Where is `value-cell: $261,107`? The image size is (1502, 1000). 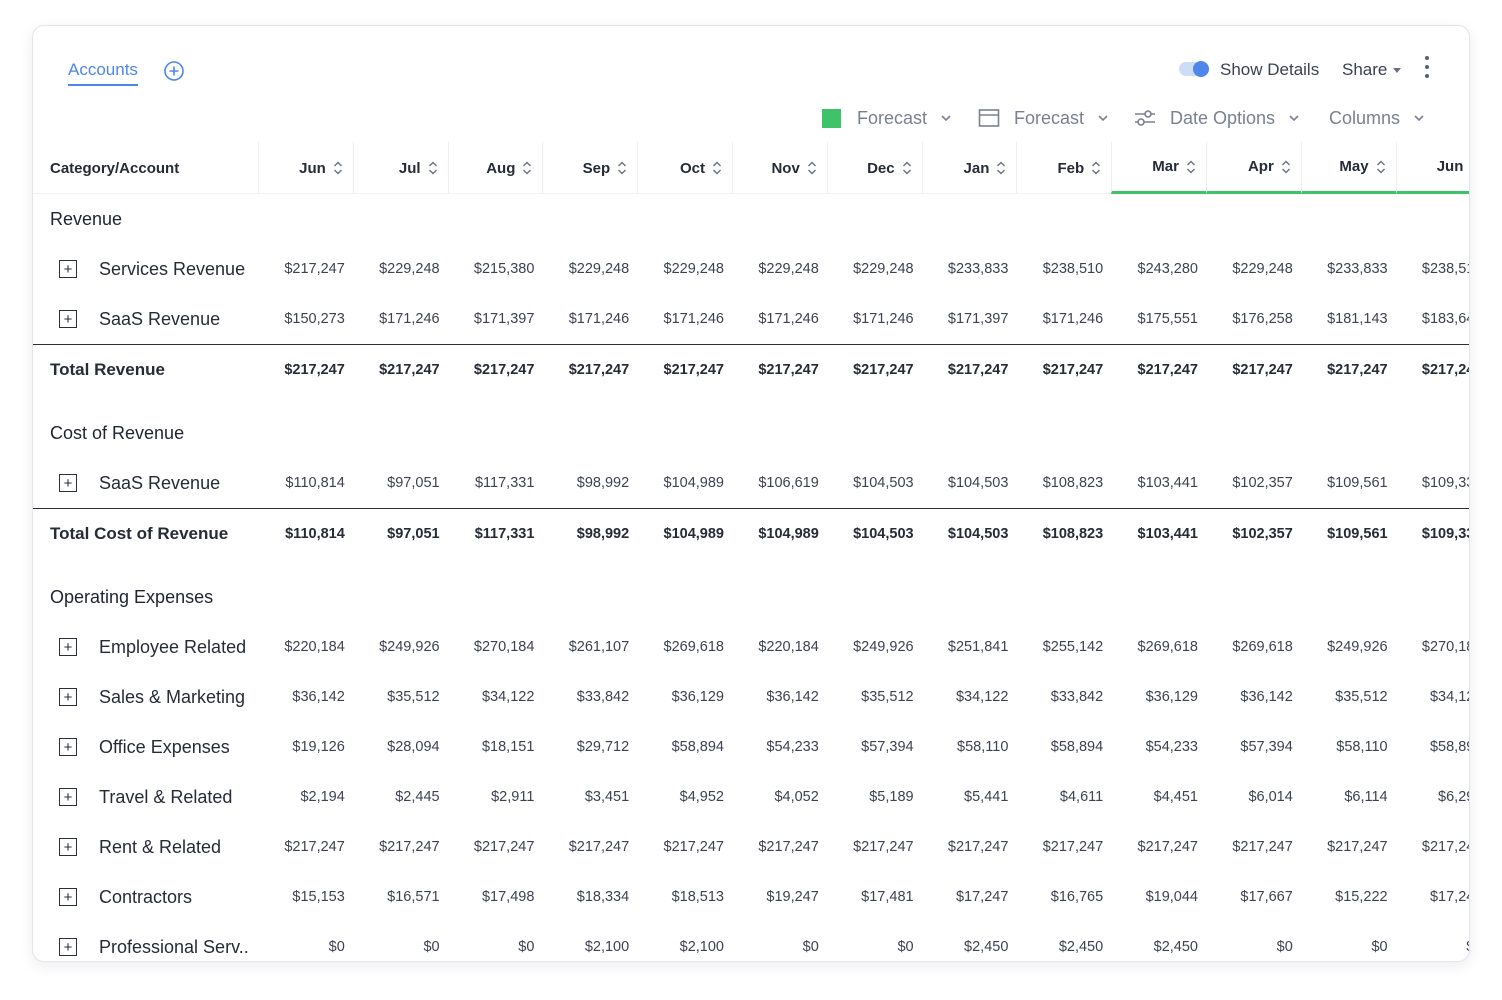 value-cell: $261,107 is located at coordinates (589, 647).